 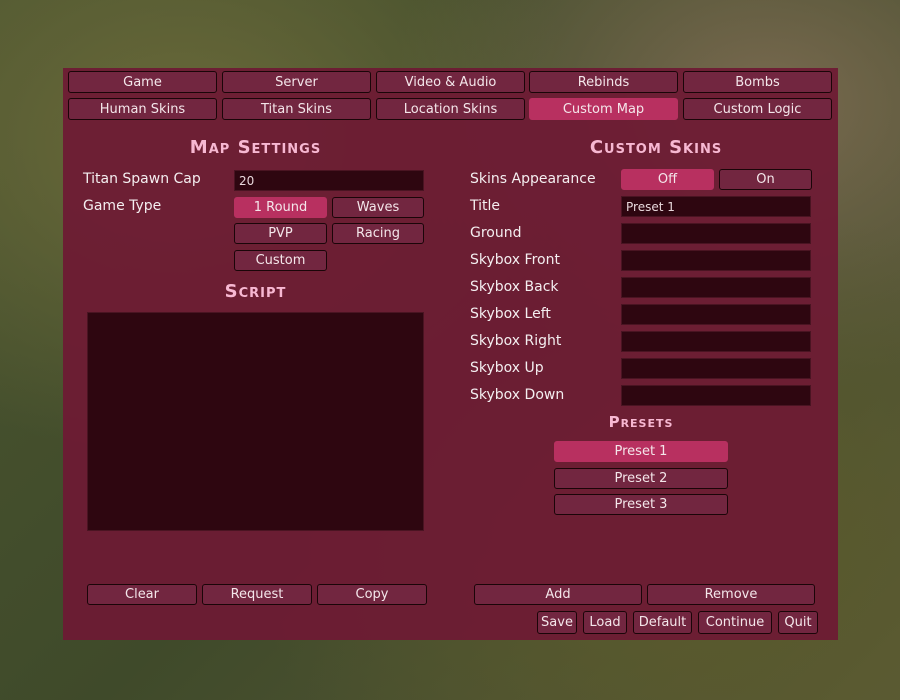 What do you see at coordinates (533, 179) in the screenshot?
I see `skins-appearance-label: Skins Appearance` at bounding box center [533, 179].